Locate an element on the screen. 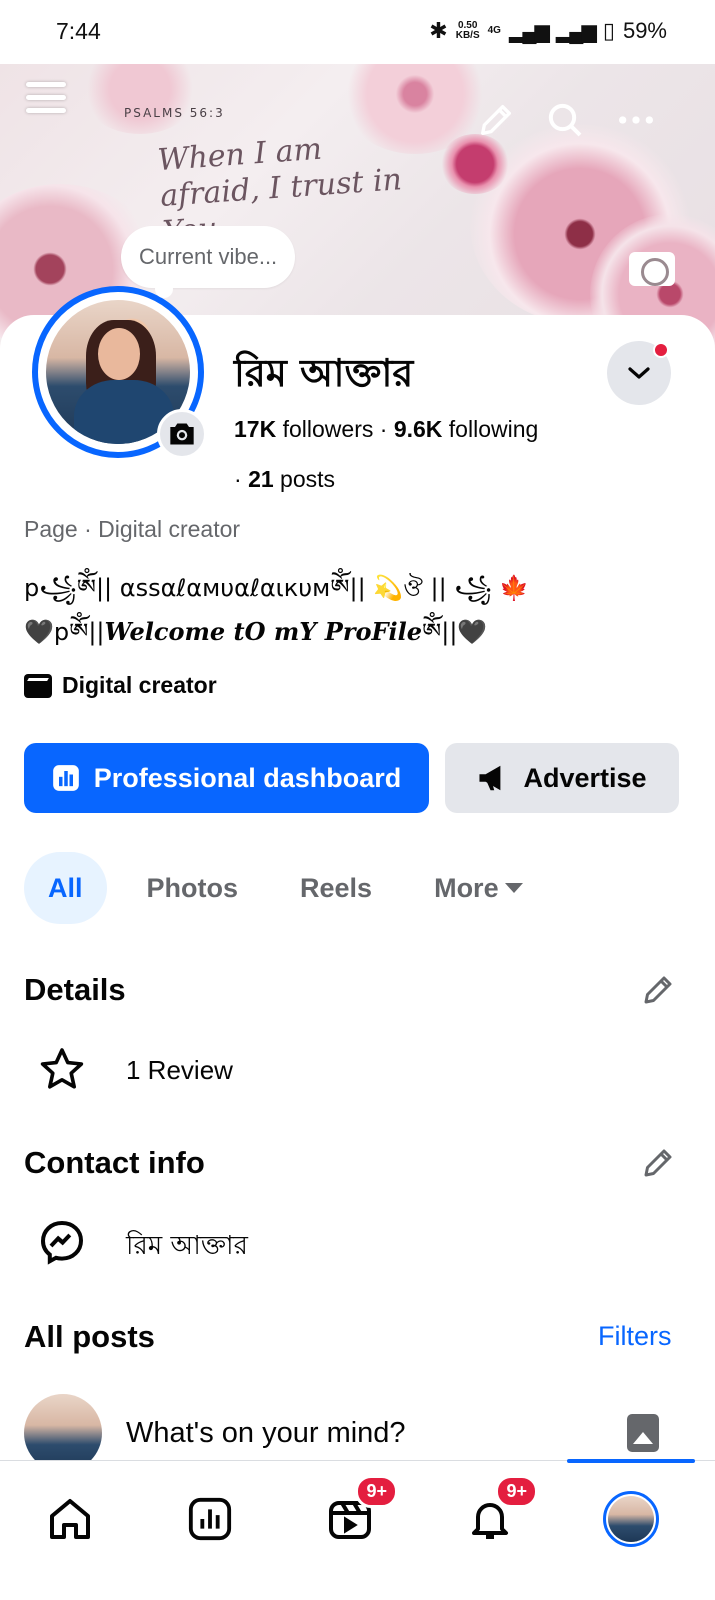 The image size is (715, 1600). composer-input: What's on your mind? is located at coordinates (266, 1433).